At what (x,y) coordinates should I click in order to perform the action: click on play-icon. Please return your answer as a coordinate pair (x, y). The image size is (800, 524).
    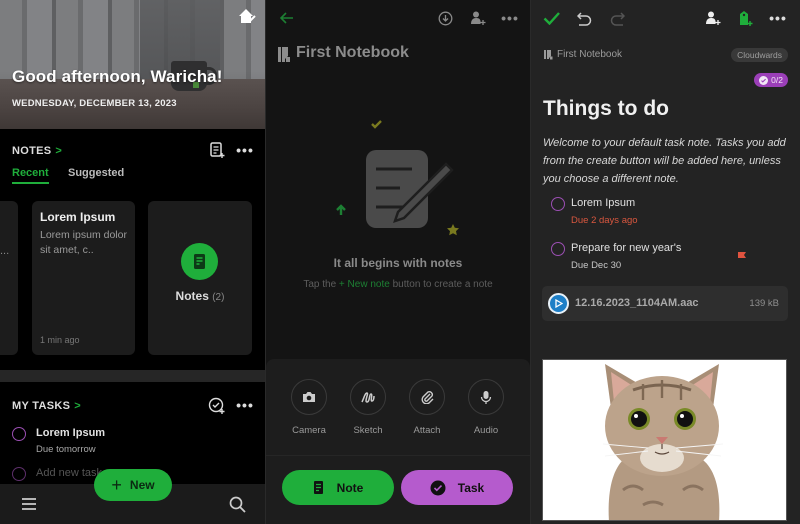
    Looking at the image, I should click on (558, 303).